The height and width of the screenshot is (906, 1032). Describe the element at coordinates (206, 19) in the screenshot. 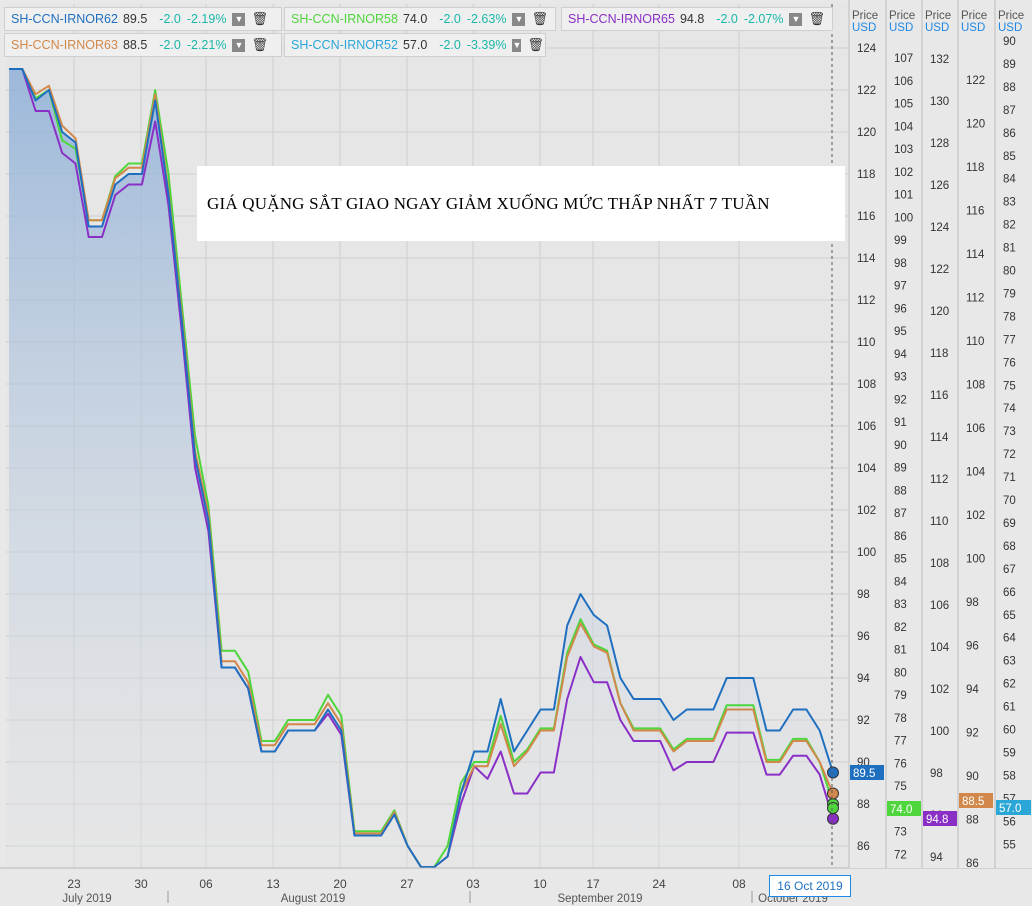

I see `legend-pct: -2.19%` at that location.